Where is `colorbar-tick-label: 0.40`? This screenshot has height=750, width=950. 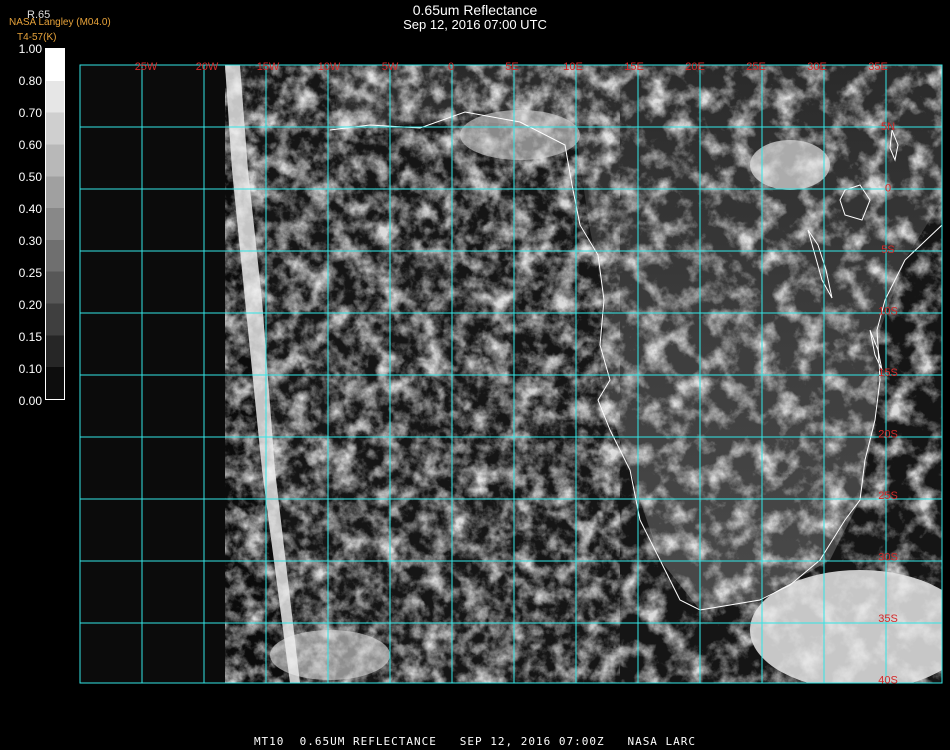
colorbar-tick-label: 0.40 is located at coordinates (30, 209).